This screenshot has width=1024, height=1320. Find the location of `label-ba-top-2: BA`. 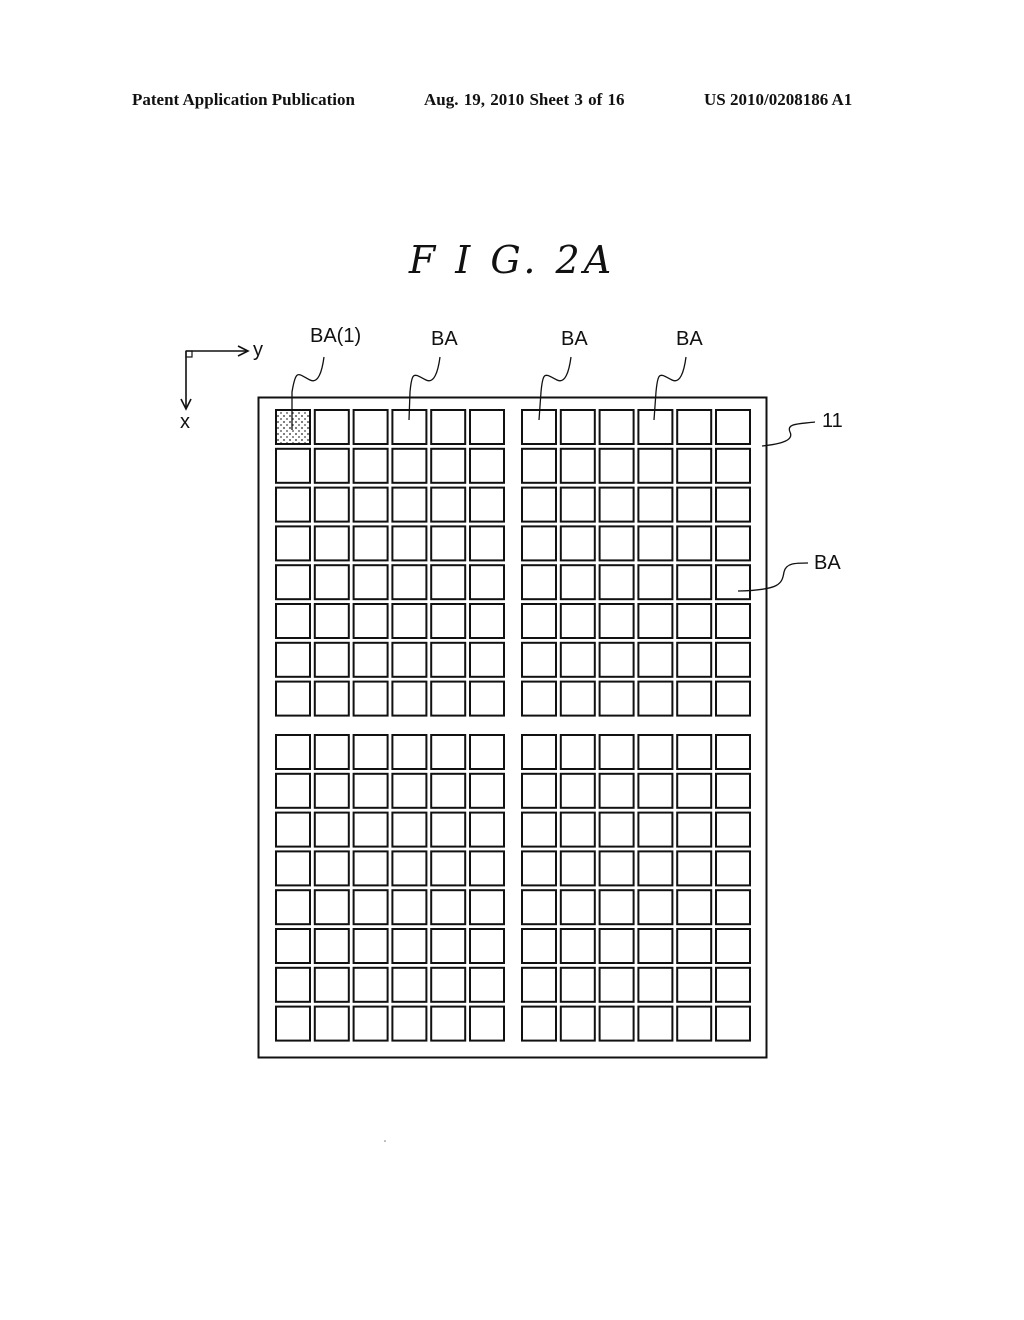

label-ba-top-2: BA is located at coordinates (574, 339).